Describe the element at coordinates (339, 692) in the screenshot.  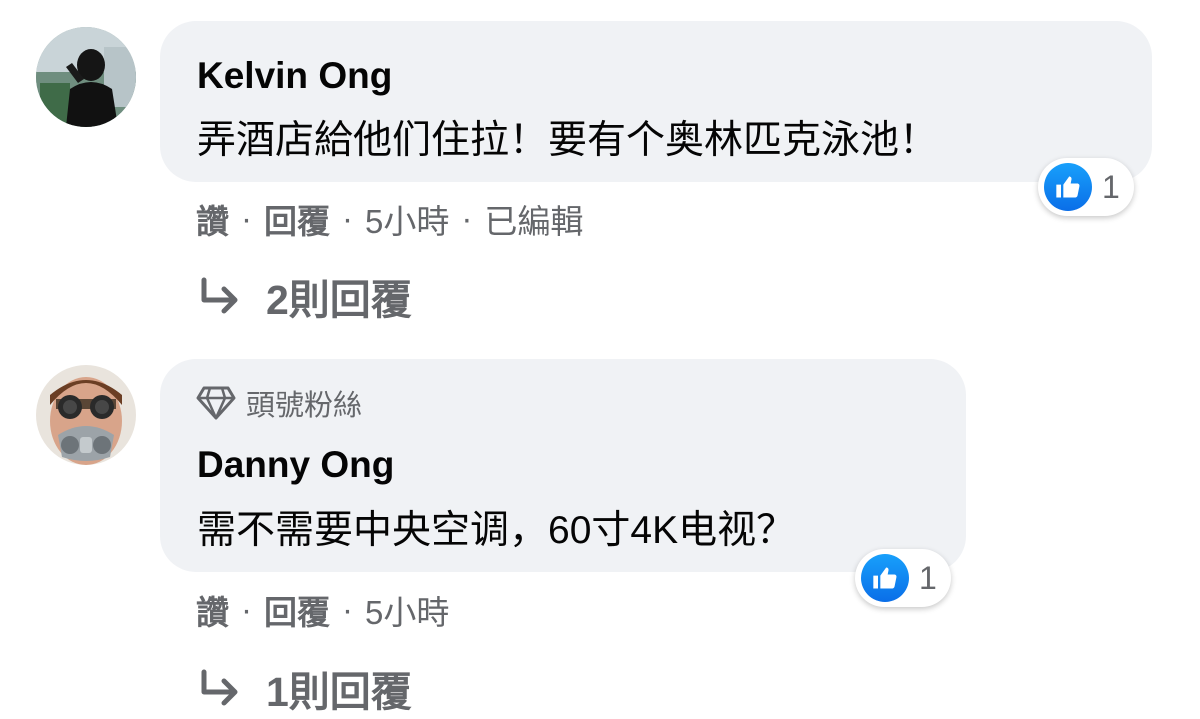
I see `replies-count-label: 1則回覆` at that location.